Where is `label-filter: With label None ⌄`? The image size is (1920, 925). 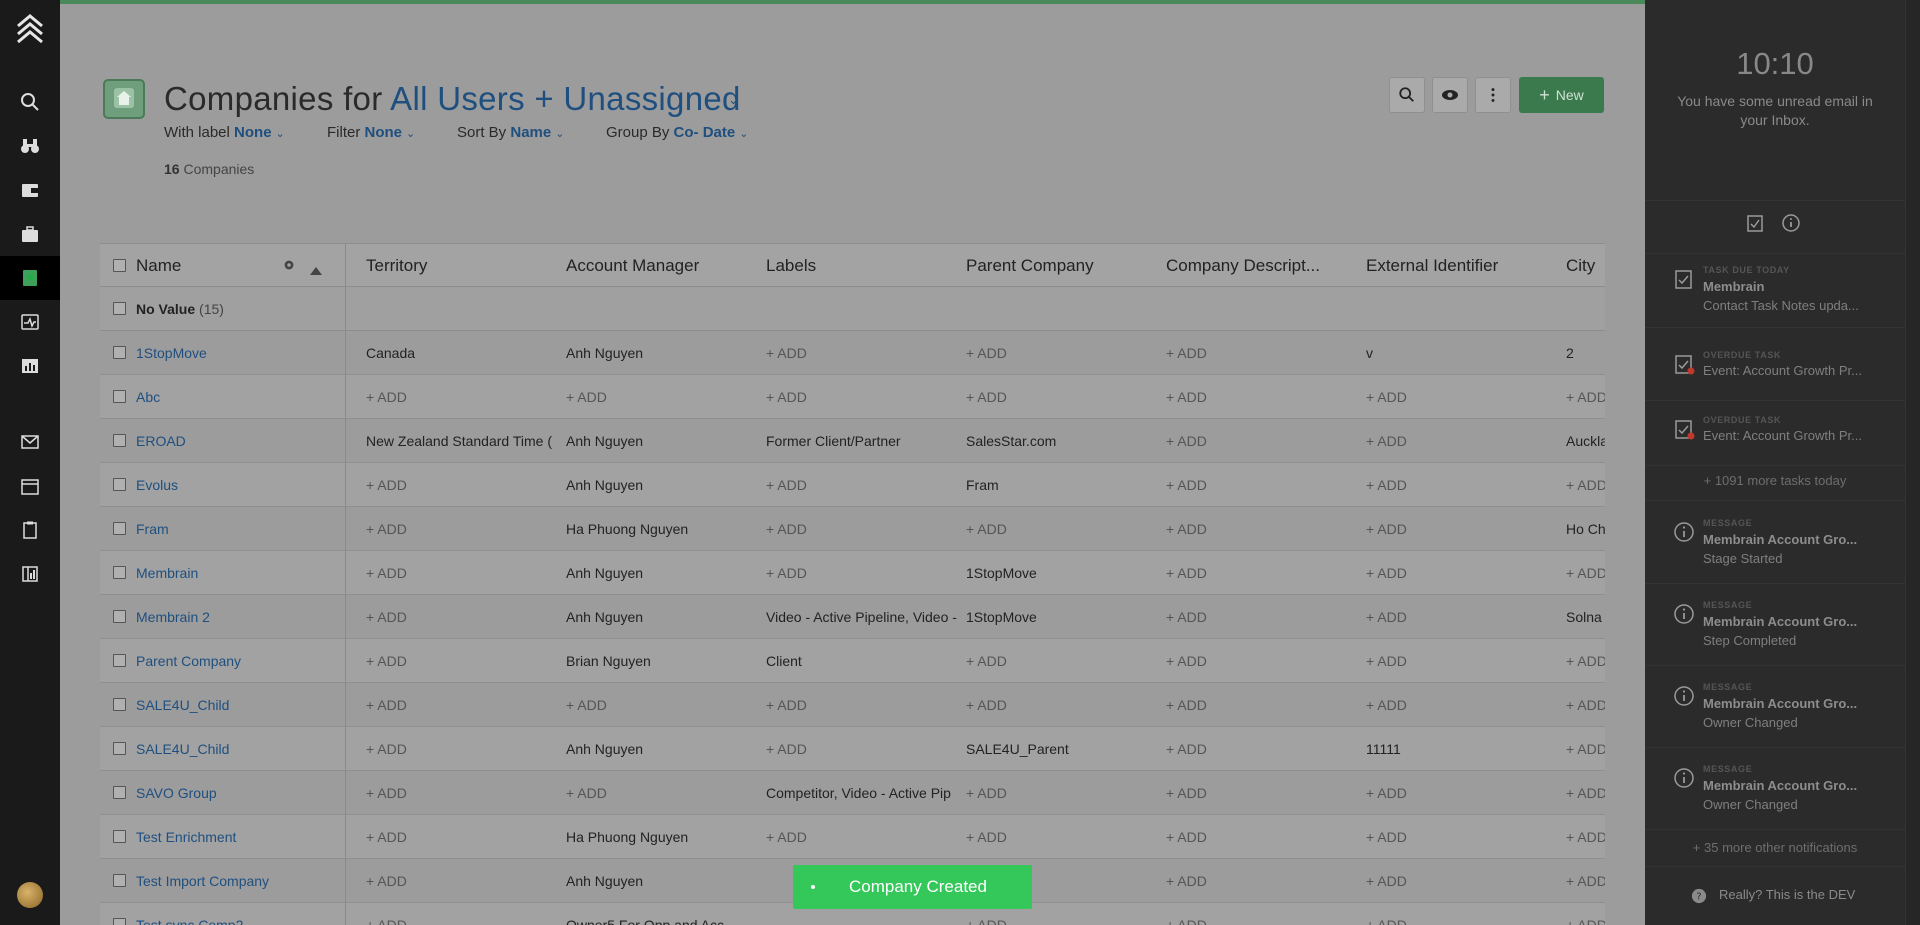
label-filter: With label None ⌄ is located at coordinates (224, 132).